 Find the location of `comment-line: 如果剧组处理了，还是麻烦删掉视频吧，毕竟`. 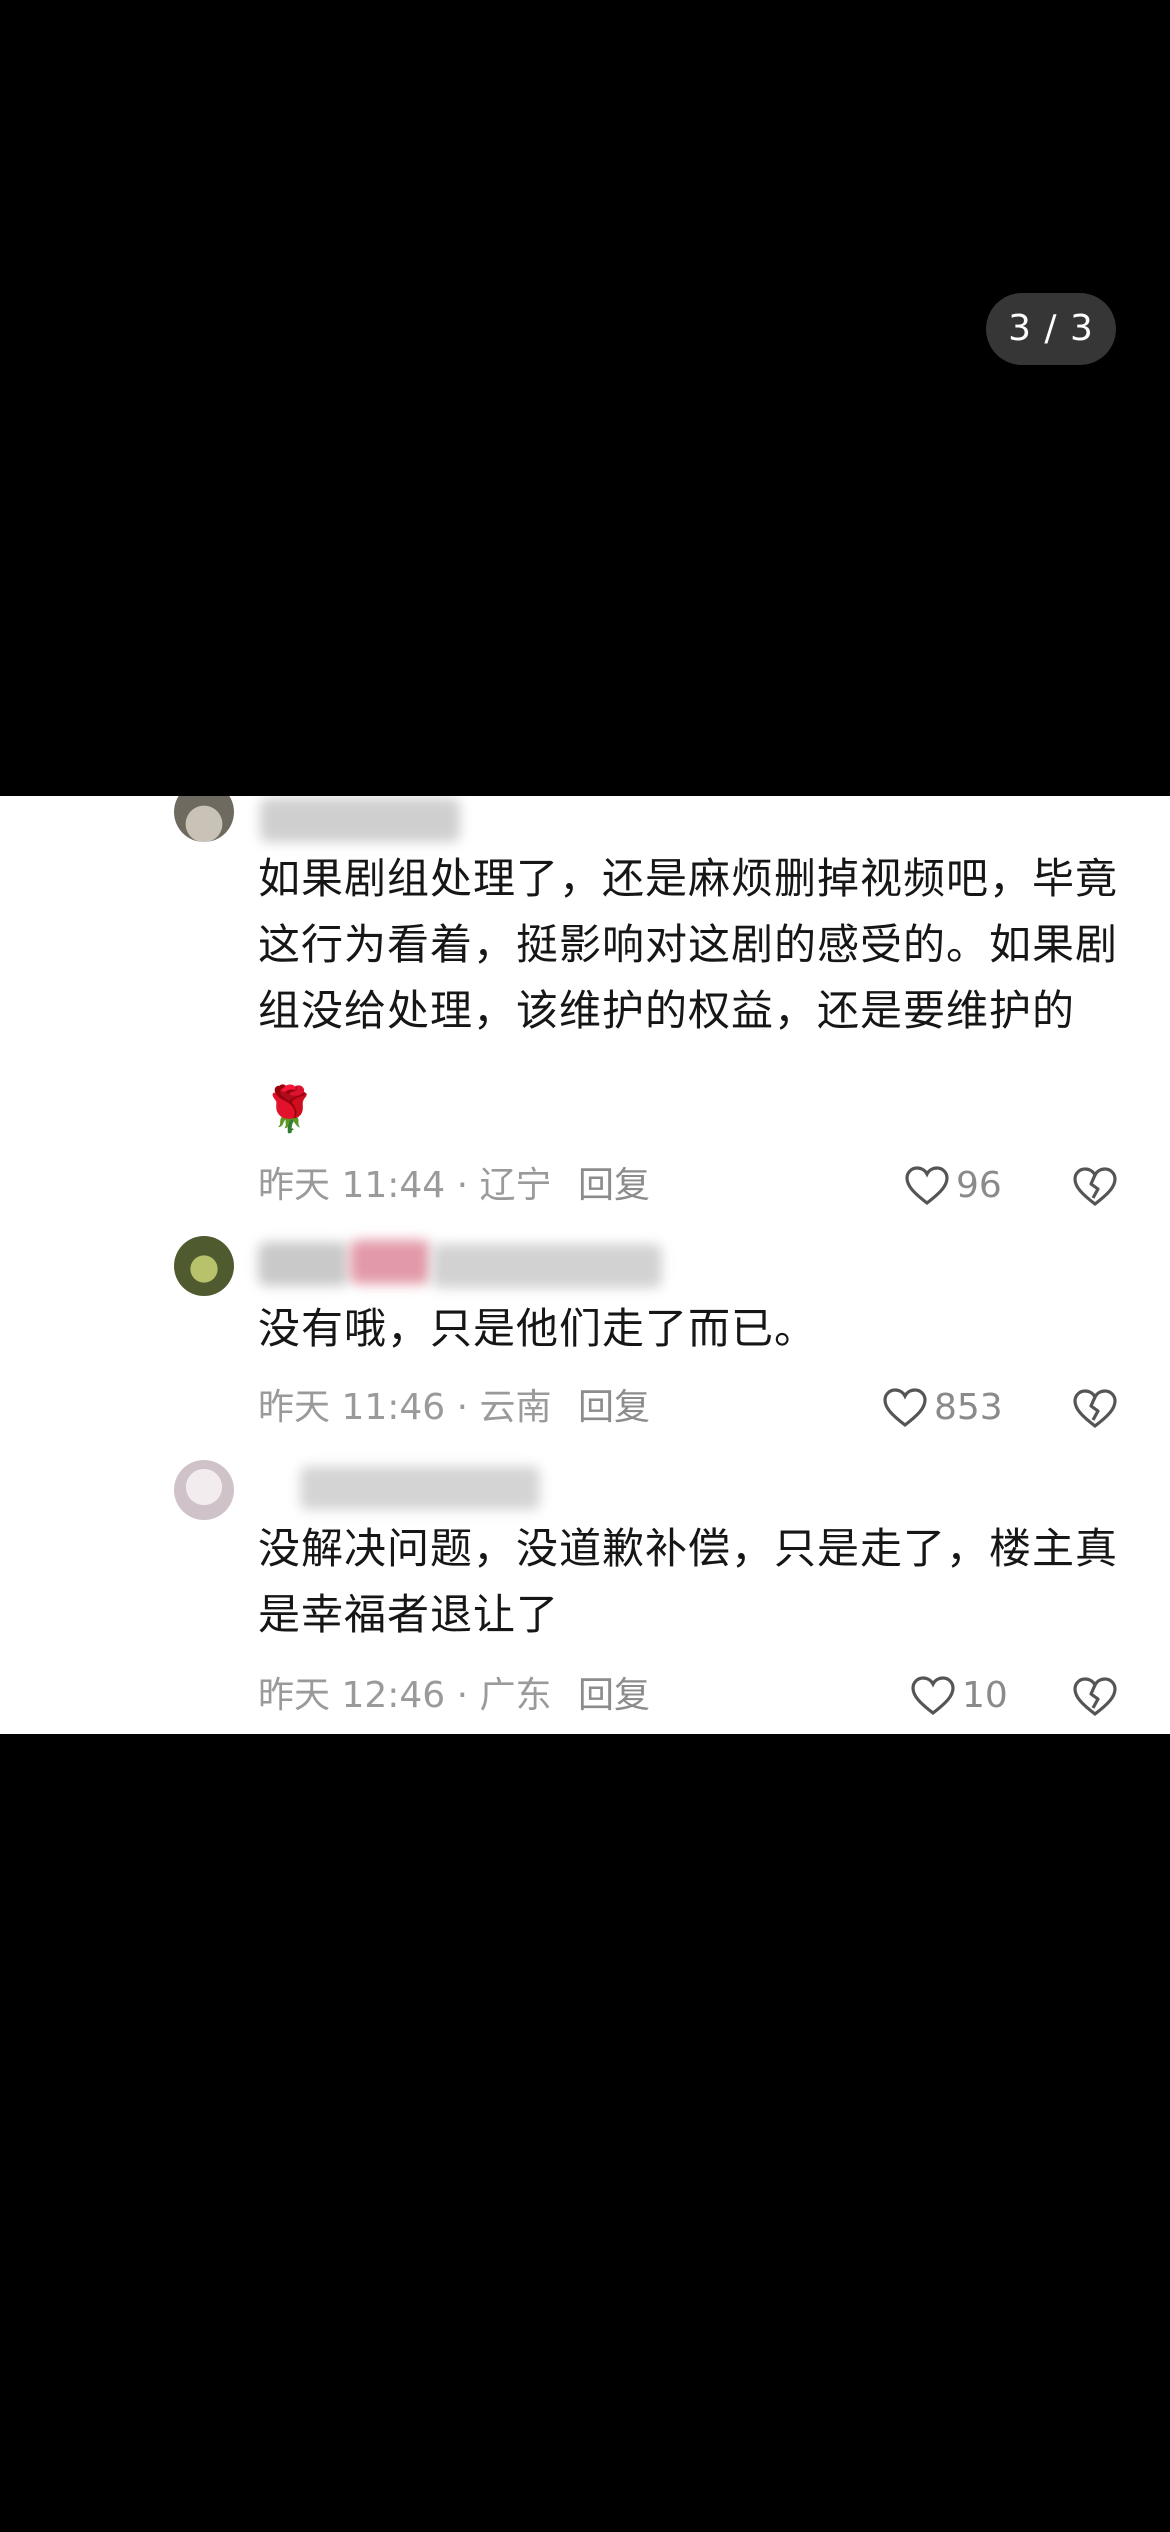

comment-line: 如果剧组处理了，还是麻烦删掉视频吧，毕竟 is located at coordinates (688, 878).